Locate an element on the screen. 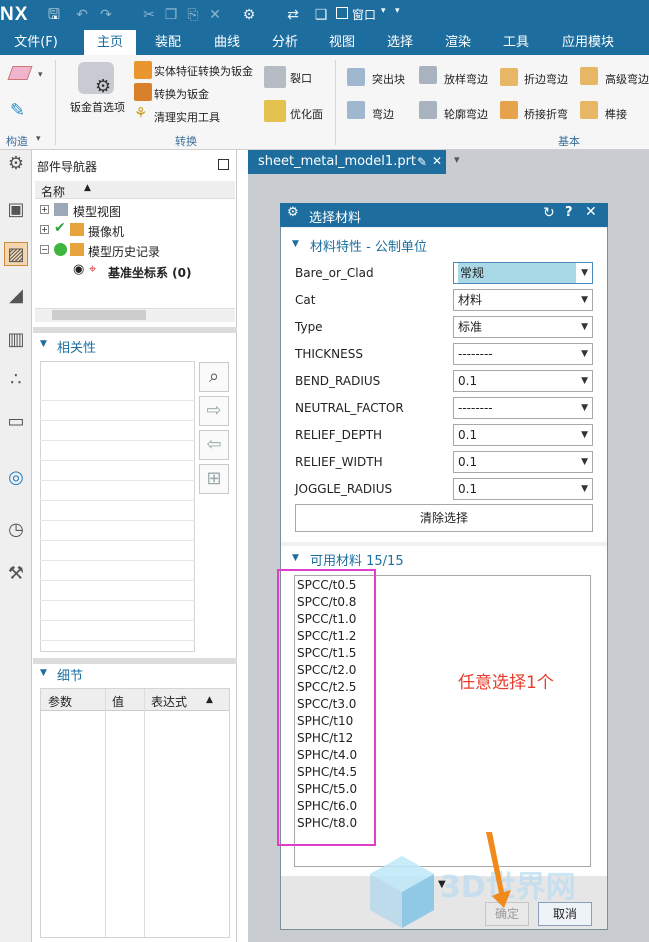 Image resolution: width=649 pixels, height=942 pixels. details-section-title: 细节 is located at coordinates (70, 674).